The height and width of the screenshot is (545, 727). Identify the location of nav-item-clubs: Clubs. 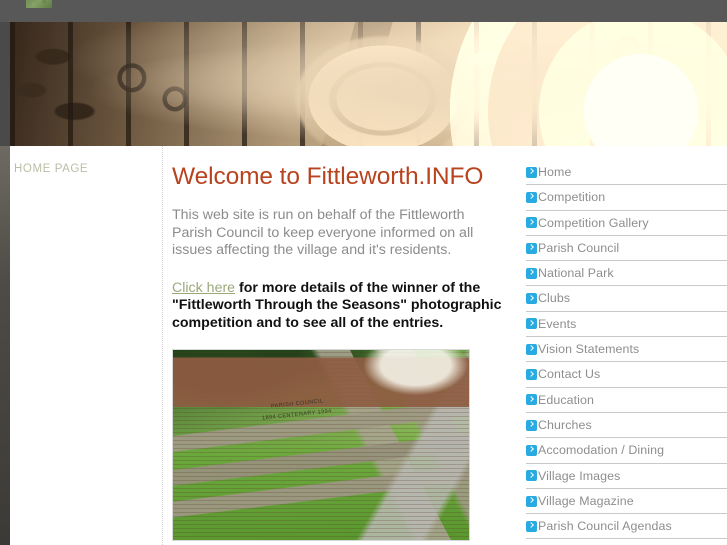
(626, 299).